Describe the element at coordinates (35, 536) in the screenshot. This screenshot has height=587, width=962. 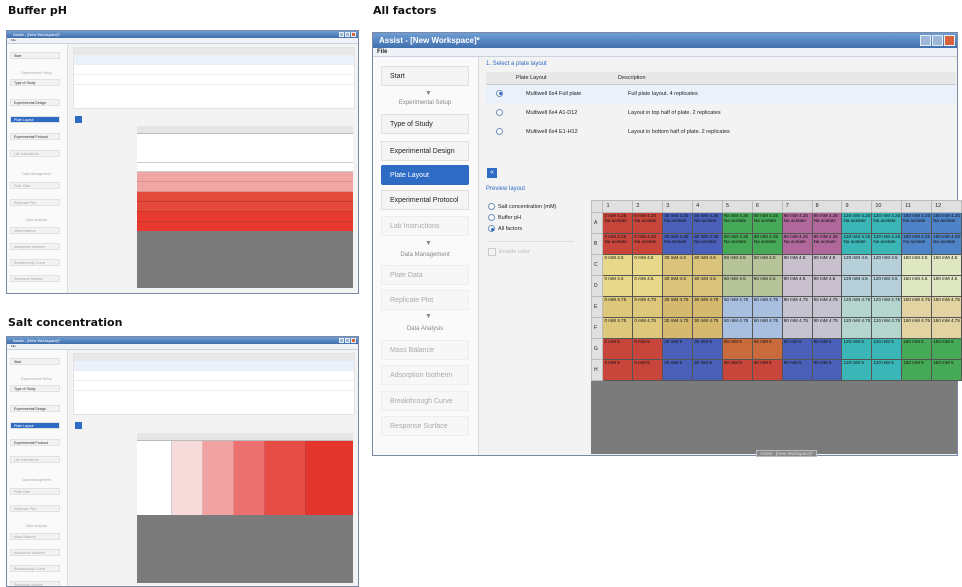
I see `nav-mass-balance: Mass Balance` at that location.